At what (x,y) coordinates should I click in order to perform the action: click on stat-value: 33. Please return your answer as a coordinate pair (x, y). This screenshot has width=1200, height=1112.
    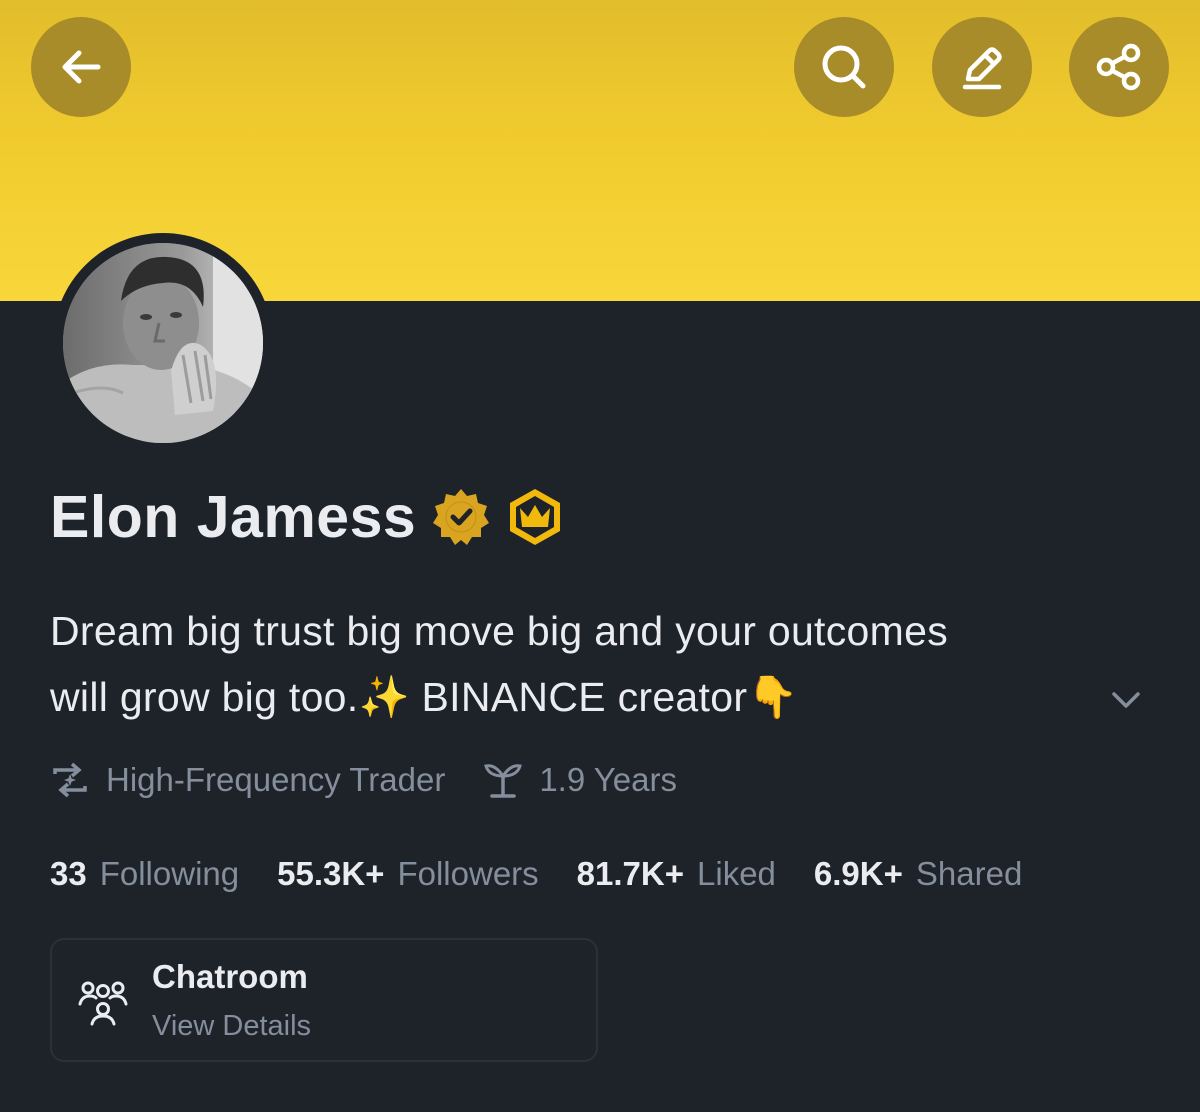
    Looking at the image, I should click on (68, 873).